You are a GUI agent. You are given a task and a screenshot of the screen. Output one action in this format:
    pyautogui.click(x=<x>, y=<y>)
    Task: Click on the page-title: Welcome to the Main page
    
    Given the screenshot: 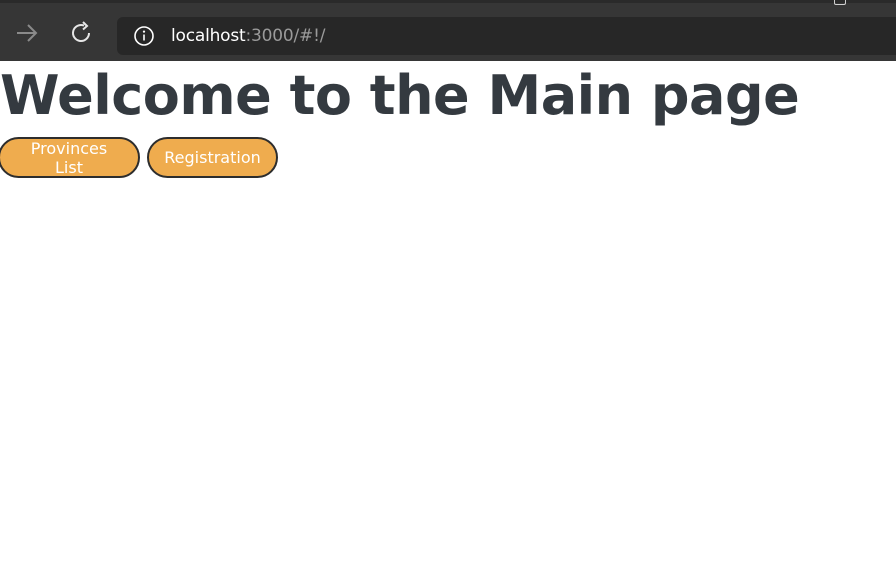 What is the action you would take?
    pyautogui.click(x=400, y=95)
    